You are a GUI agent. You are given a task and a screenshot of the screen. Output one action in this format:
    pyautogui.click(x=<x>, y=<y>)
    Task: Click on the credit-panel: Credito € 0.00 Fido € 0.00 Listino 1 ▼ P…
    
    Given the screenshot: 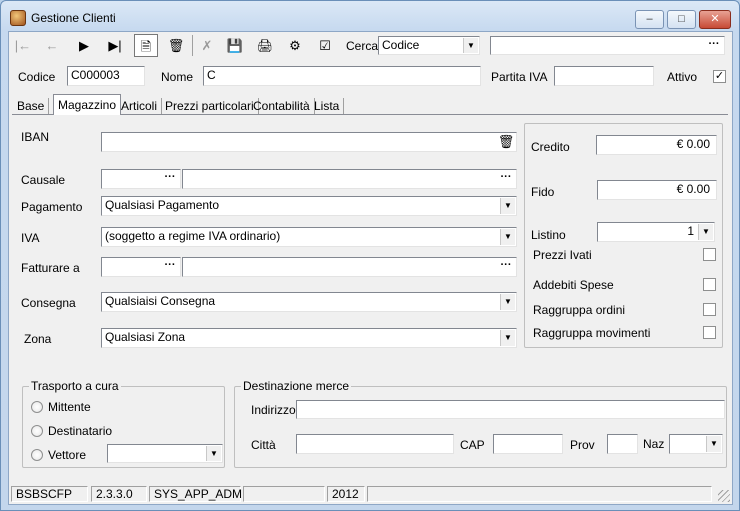 What is the action you would take?
    pyautogui.click(x=623, y=235)
    